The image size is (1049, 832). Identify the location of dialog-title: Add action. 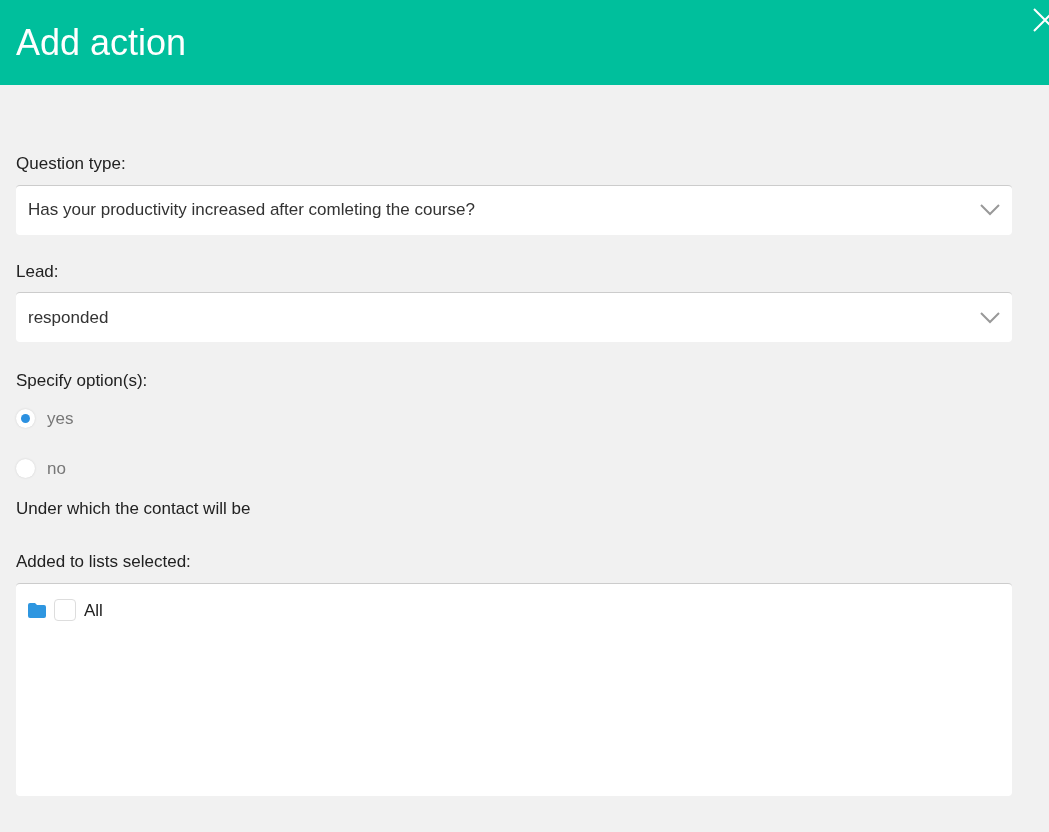
(101, 42).